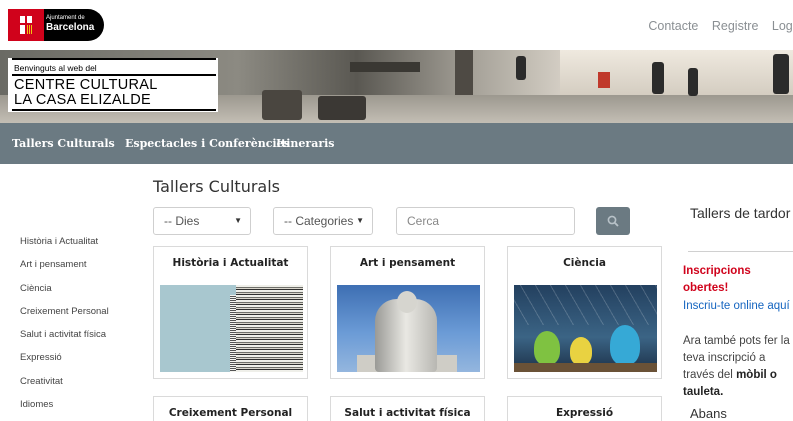 The height and width of the screenshot is (421, 793). What do you see at coordinates (676, 72) in the screenshot?
I see `banner-wall` at bounding box center [676, 72].